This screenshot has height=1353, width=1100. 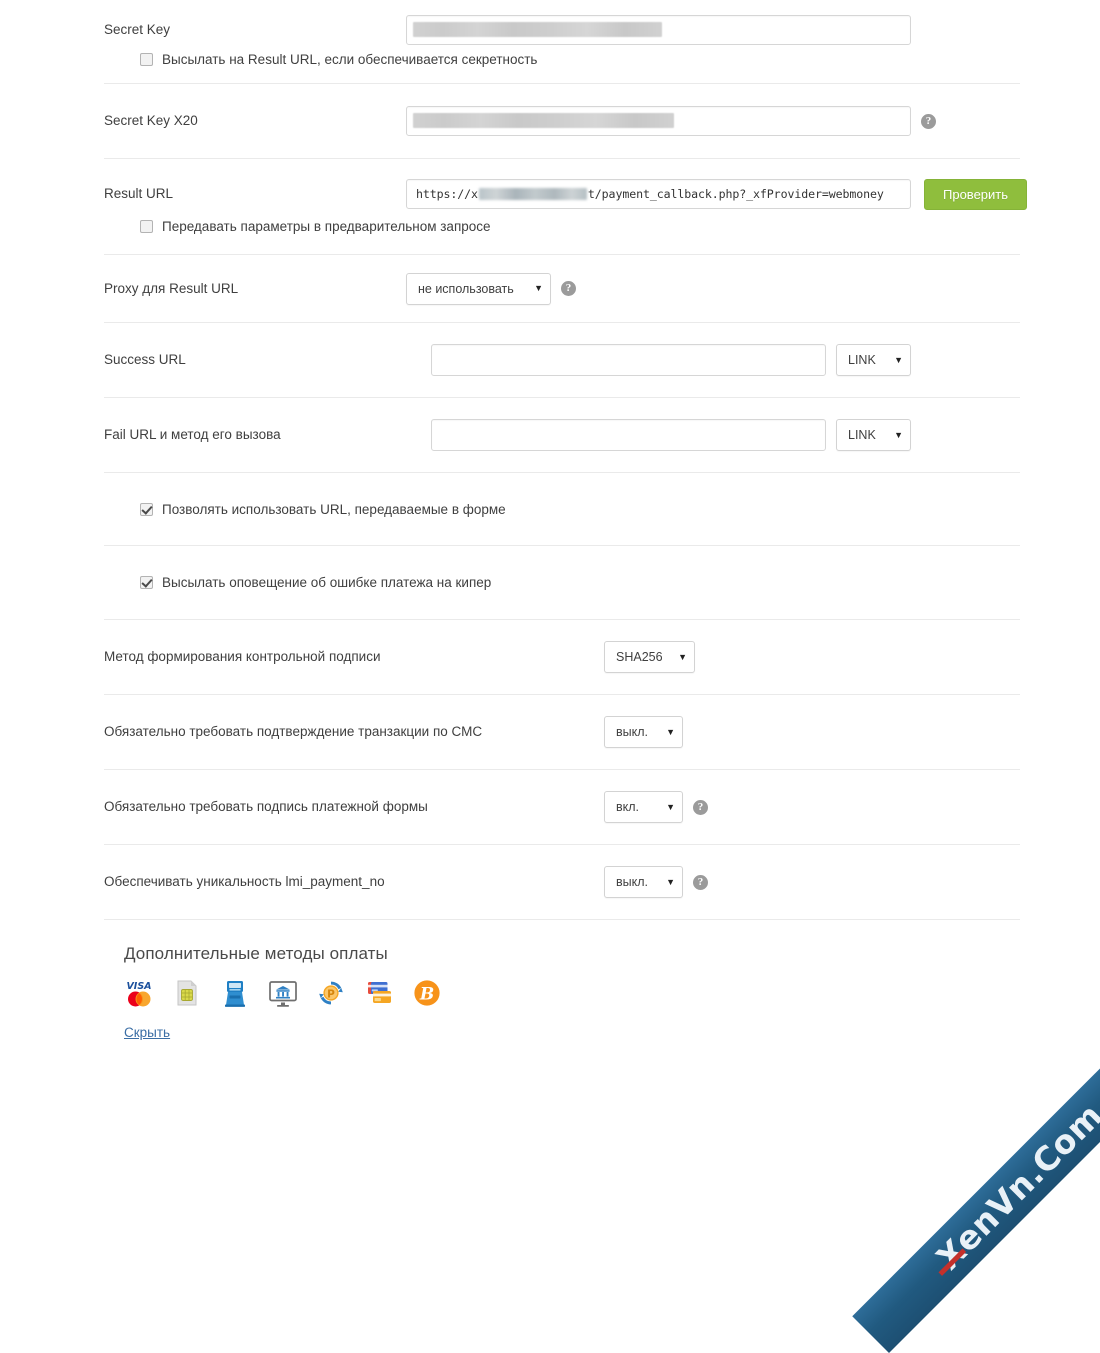 I want to click on help-icon-require-form-signature: ?, so click(x=700, y=807).